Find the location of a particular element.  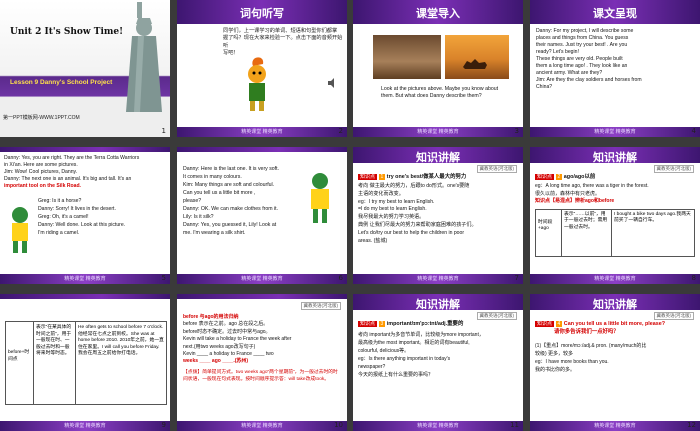

knowledge-point-title: 知识点 1 try one's best/做某人最大的努力 is located at coordinates (412, 177).